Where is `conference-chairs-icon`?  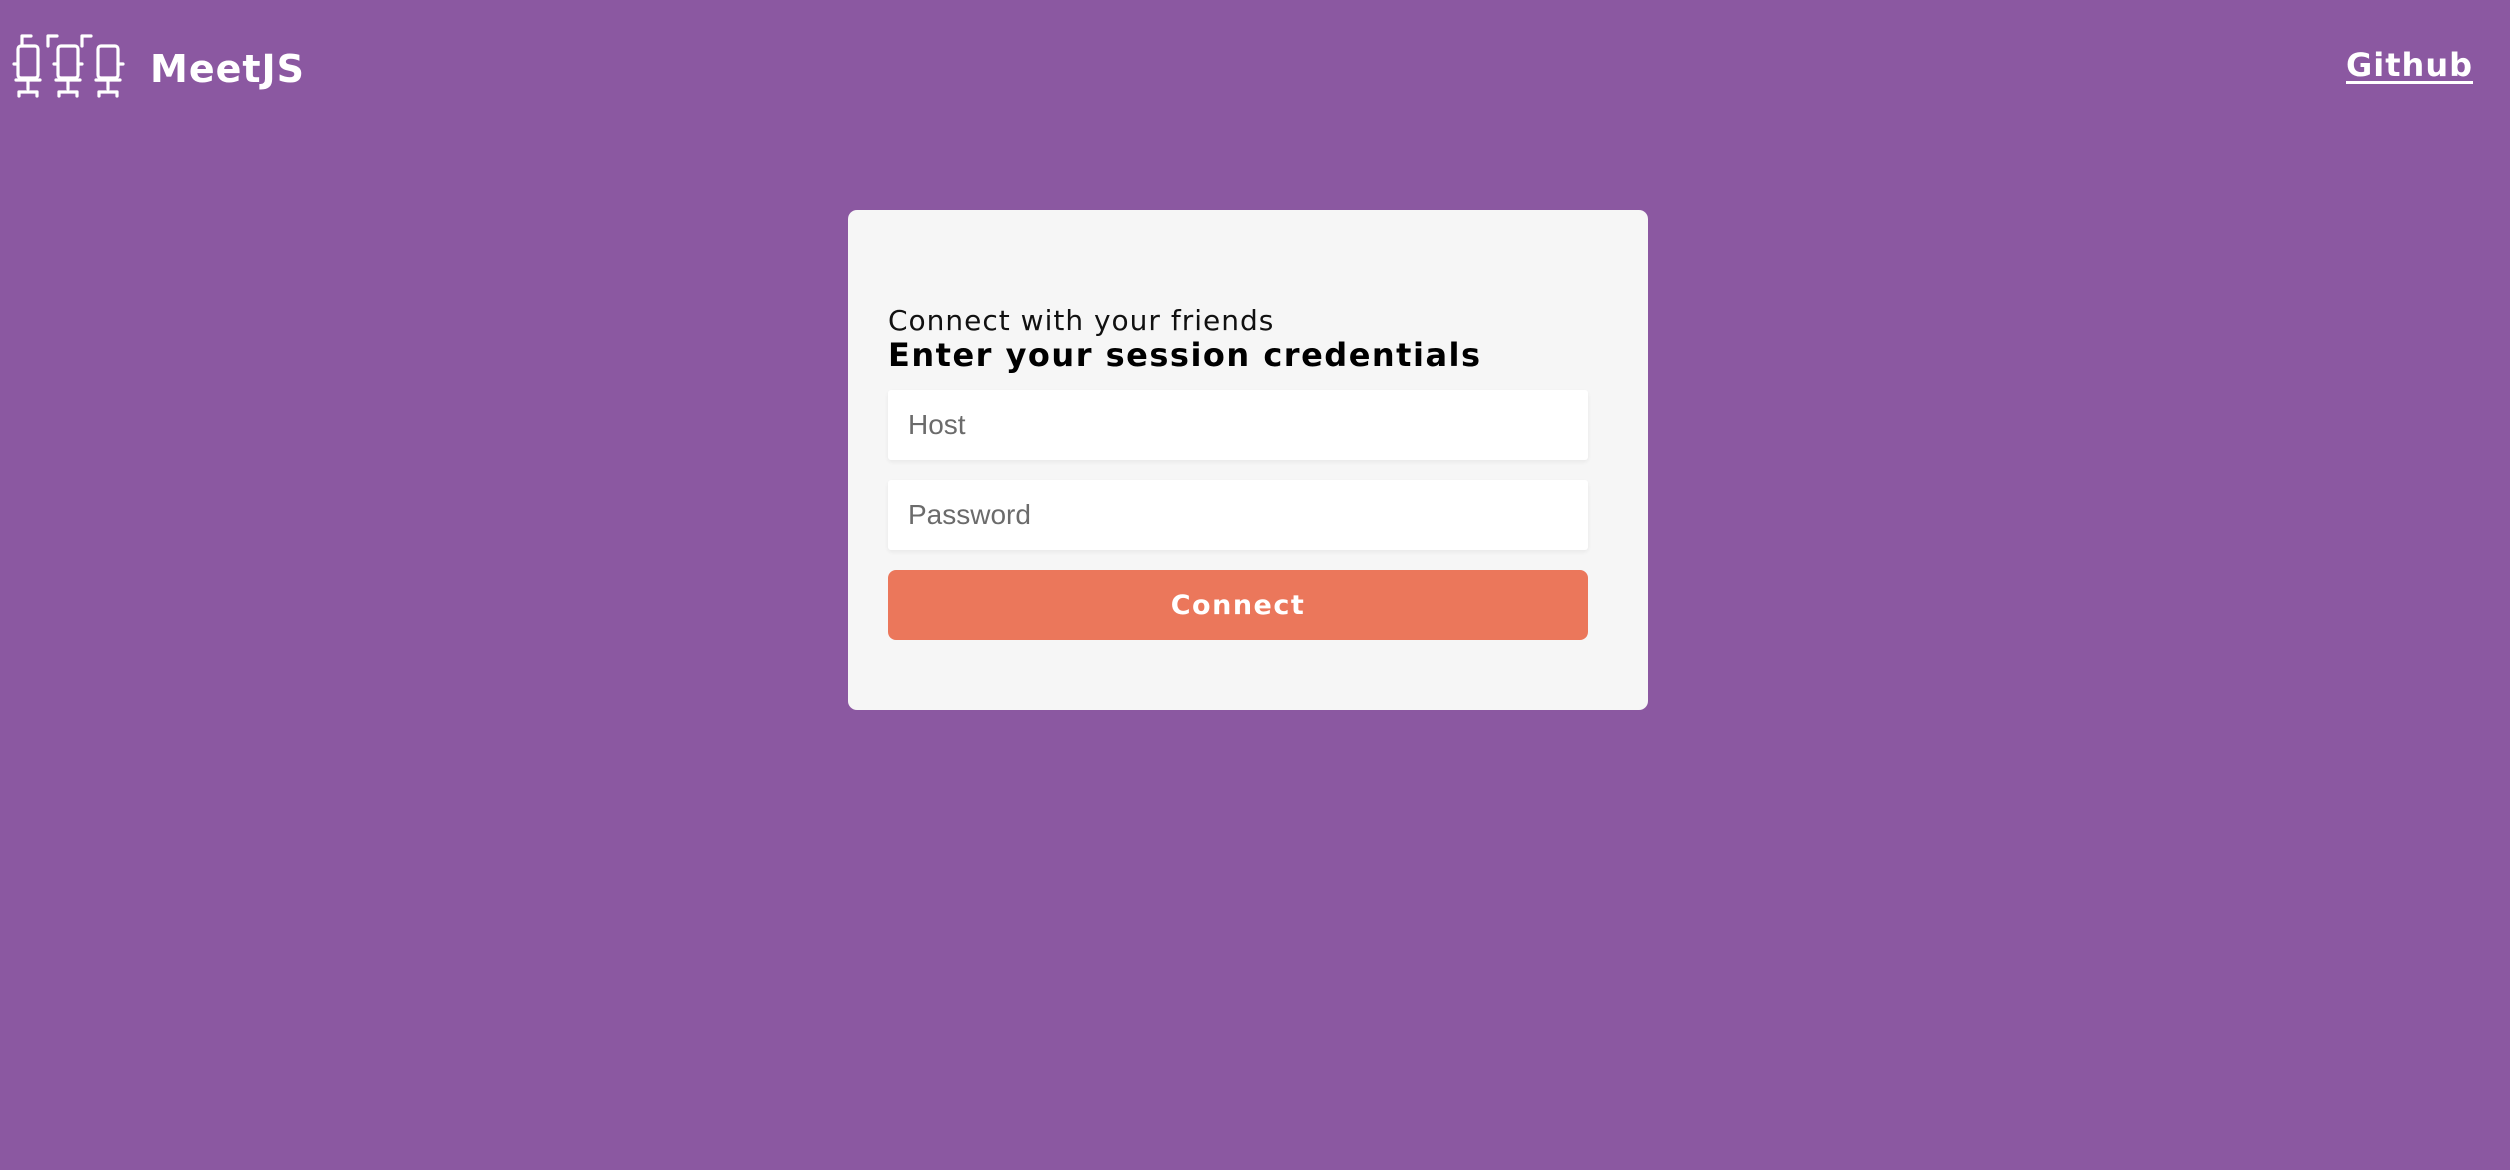 conference-chairs-icon is located at coordinates (68, 66).